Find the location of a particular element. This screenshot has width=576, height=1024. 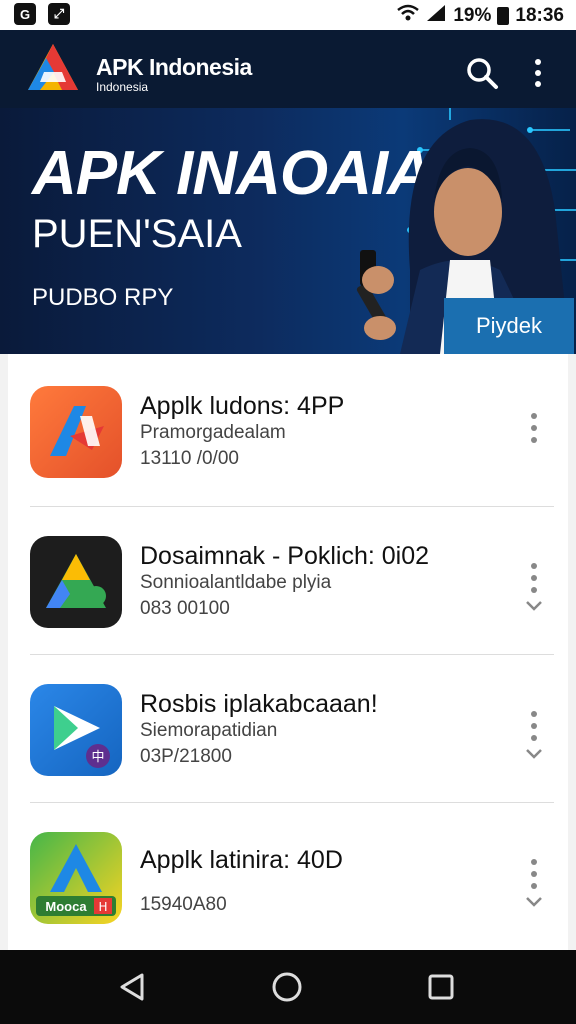

expand-icon: ⤢ is located at coordinates (59, 14).